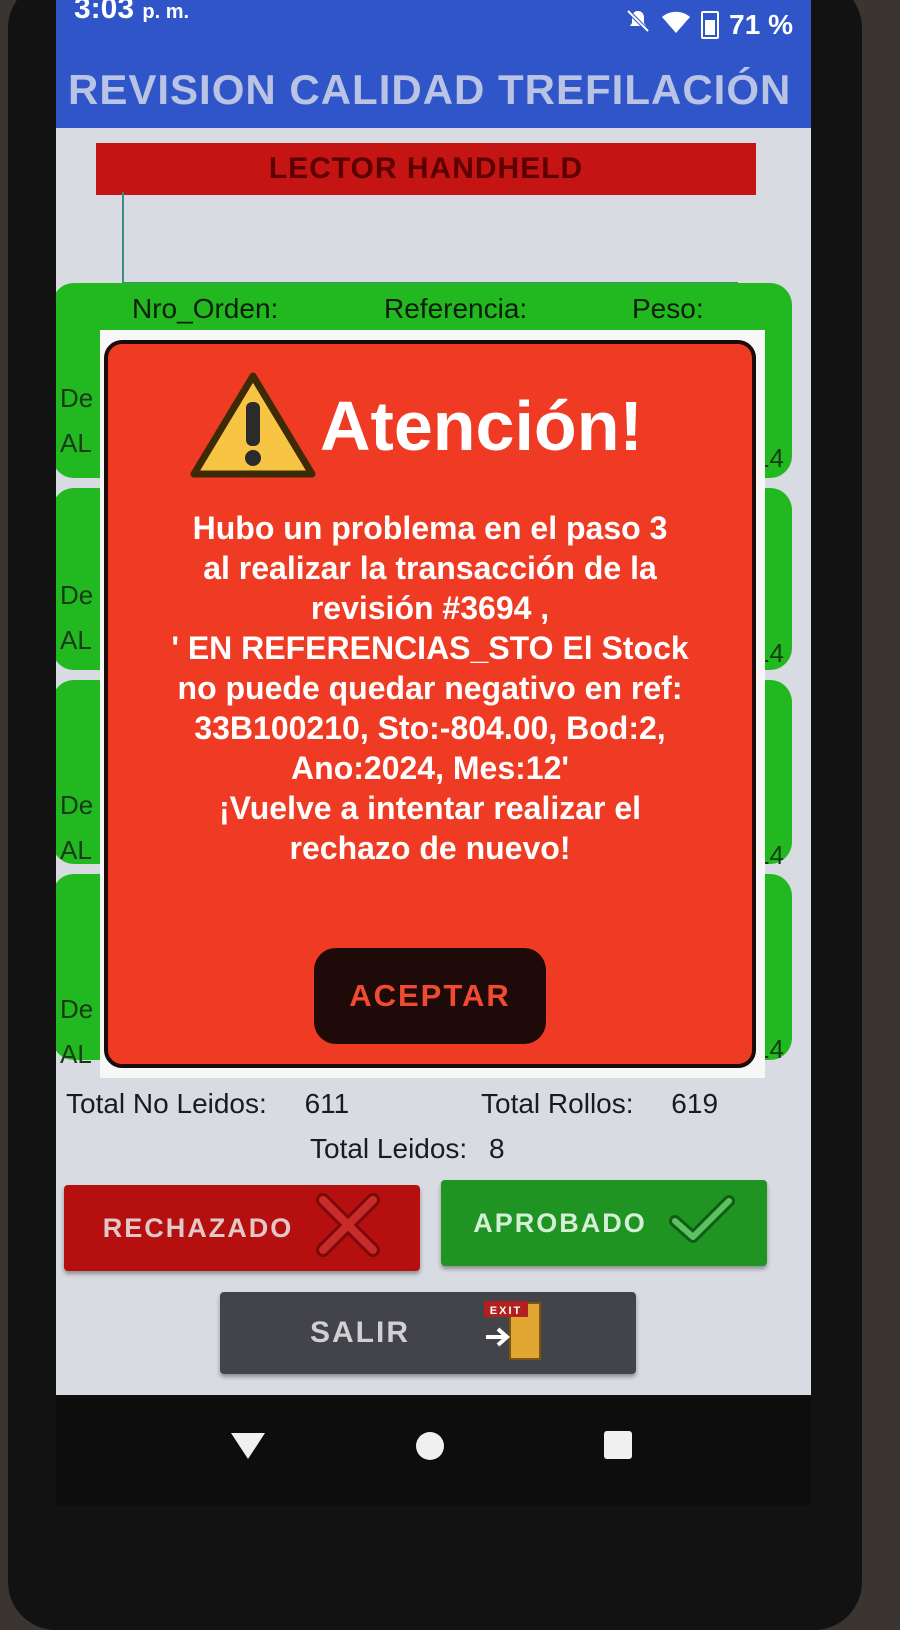 The width and height of the screenshot is (900, 1630). Describe the element at coordinates (761, 24) in the screenshot. I see `battery-percent: 71 %` at that location.